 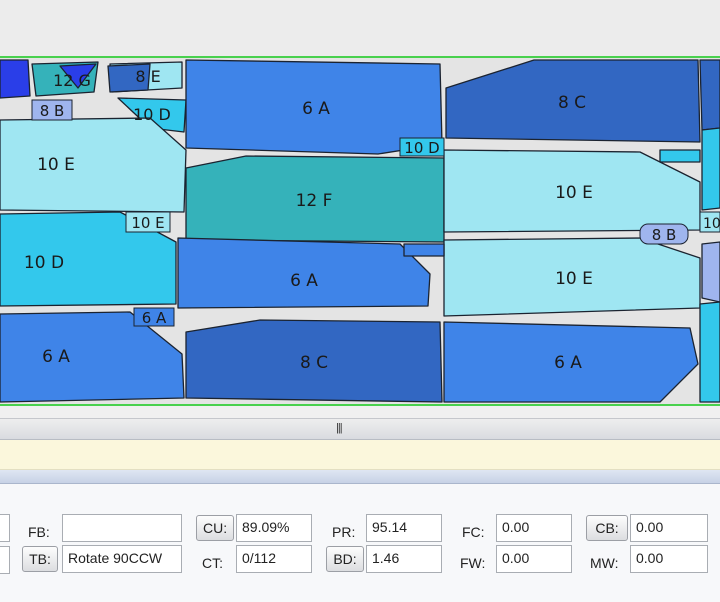 I want to click on pr-field: 95.14, so click(x=404, y=528).